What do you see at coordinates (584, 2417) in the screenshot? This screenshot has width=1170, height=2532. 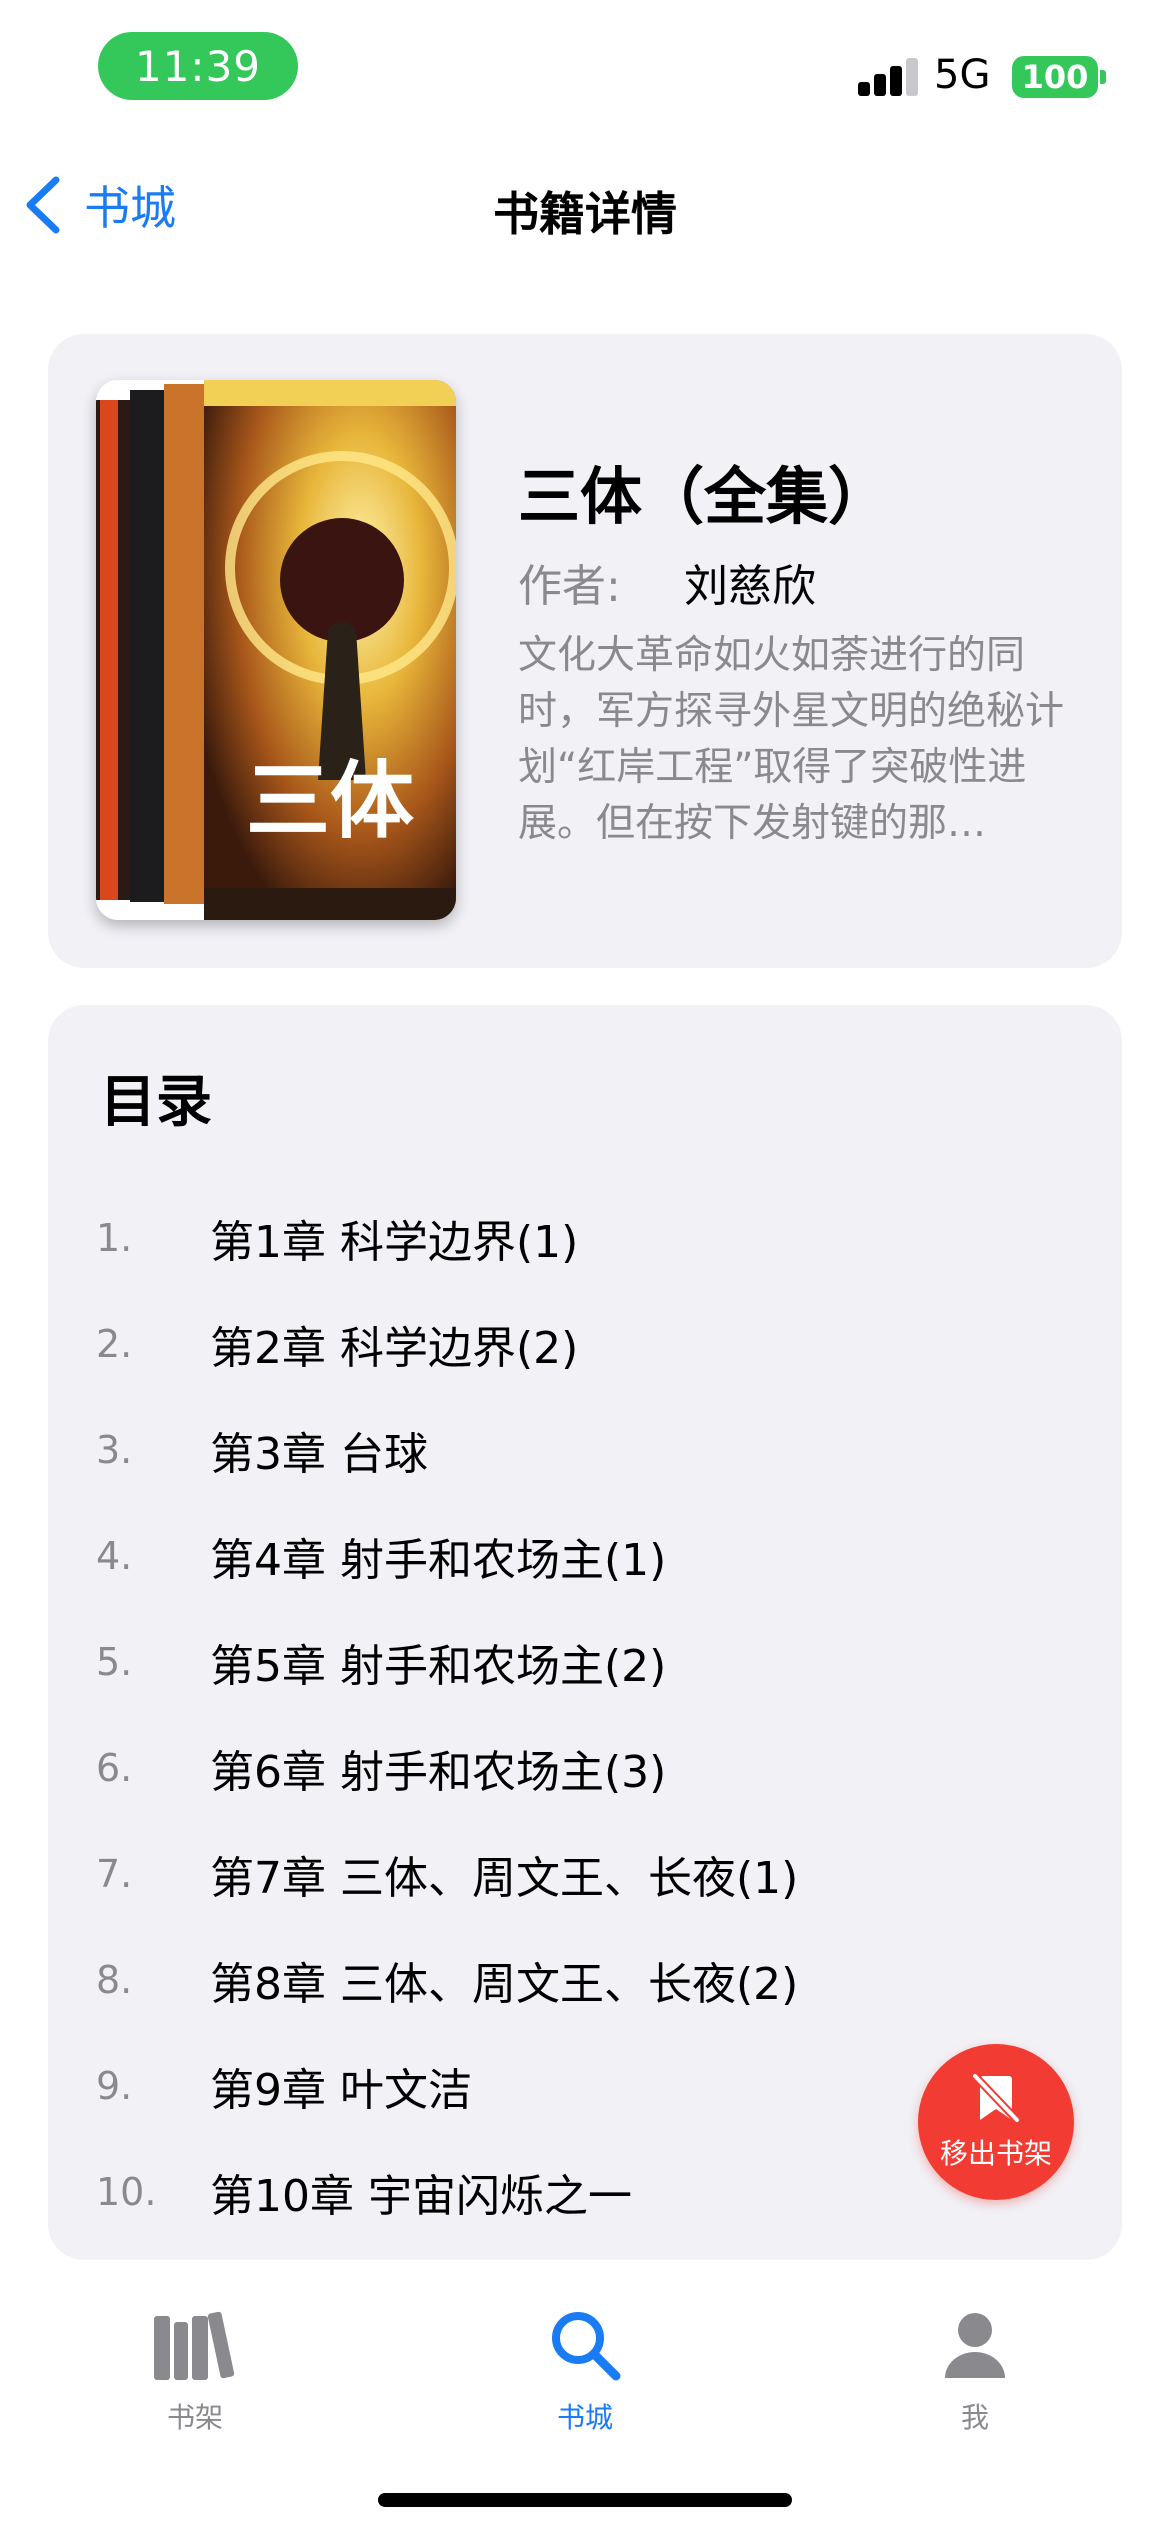 I see `tab-label: 书城` at bounding box center [584, 2417].